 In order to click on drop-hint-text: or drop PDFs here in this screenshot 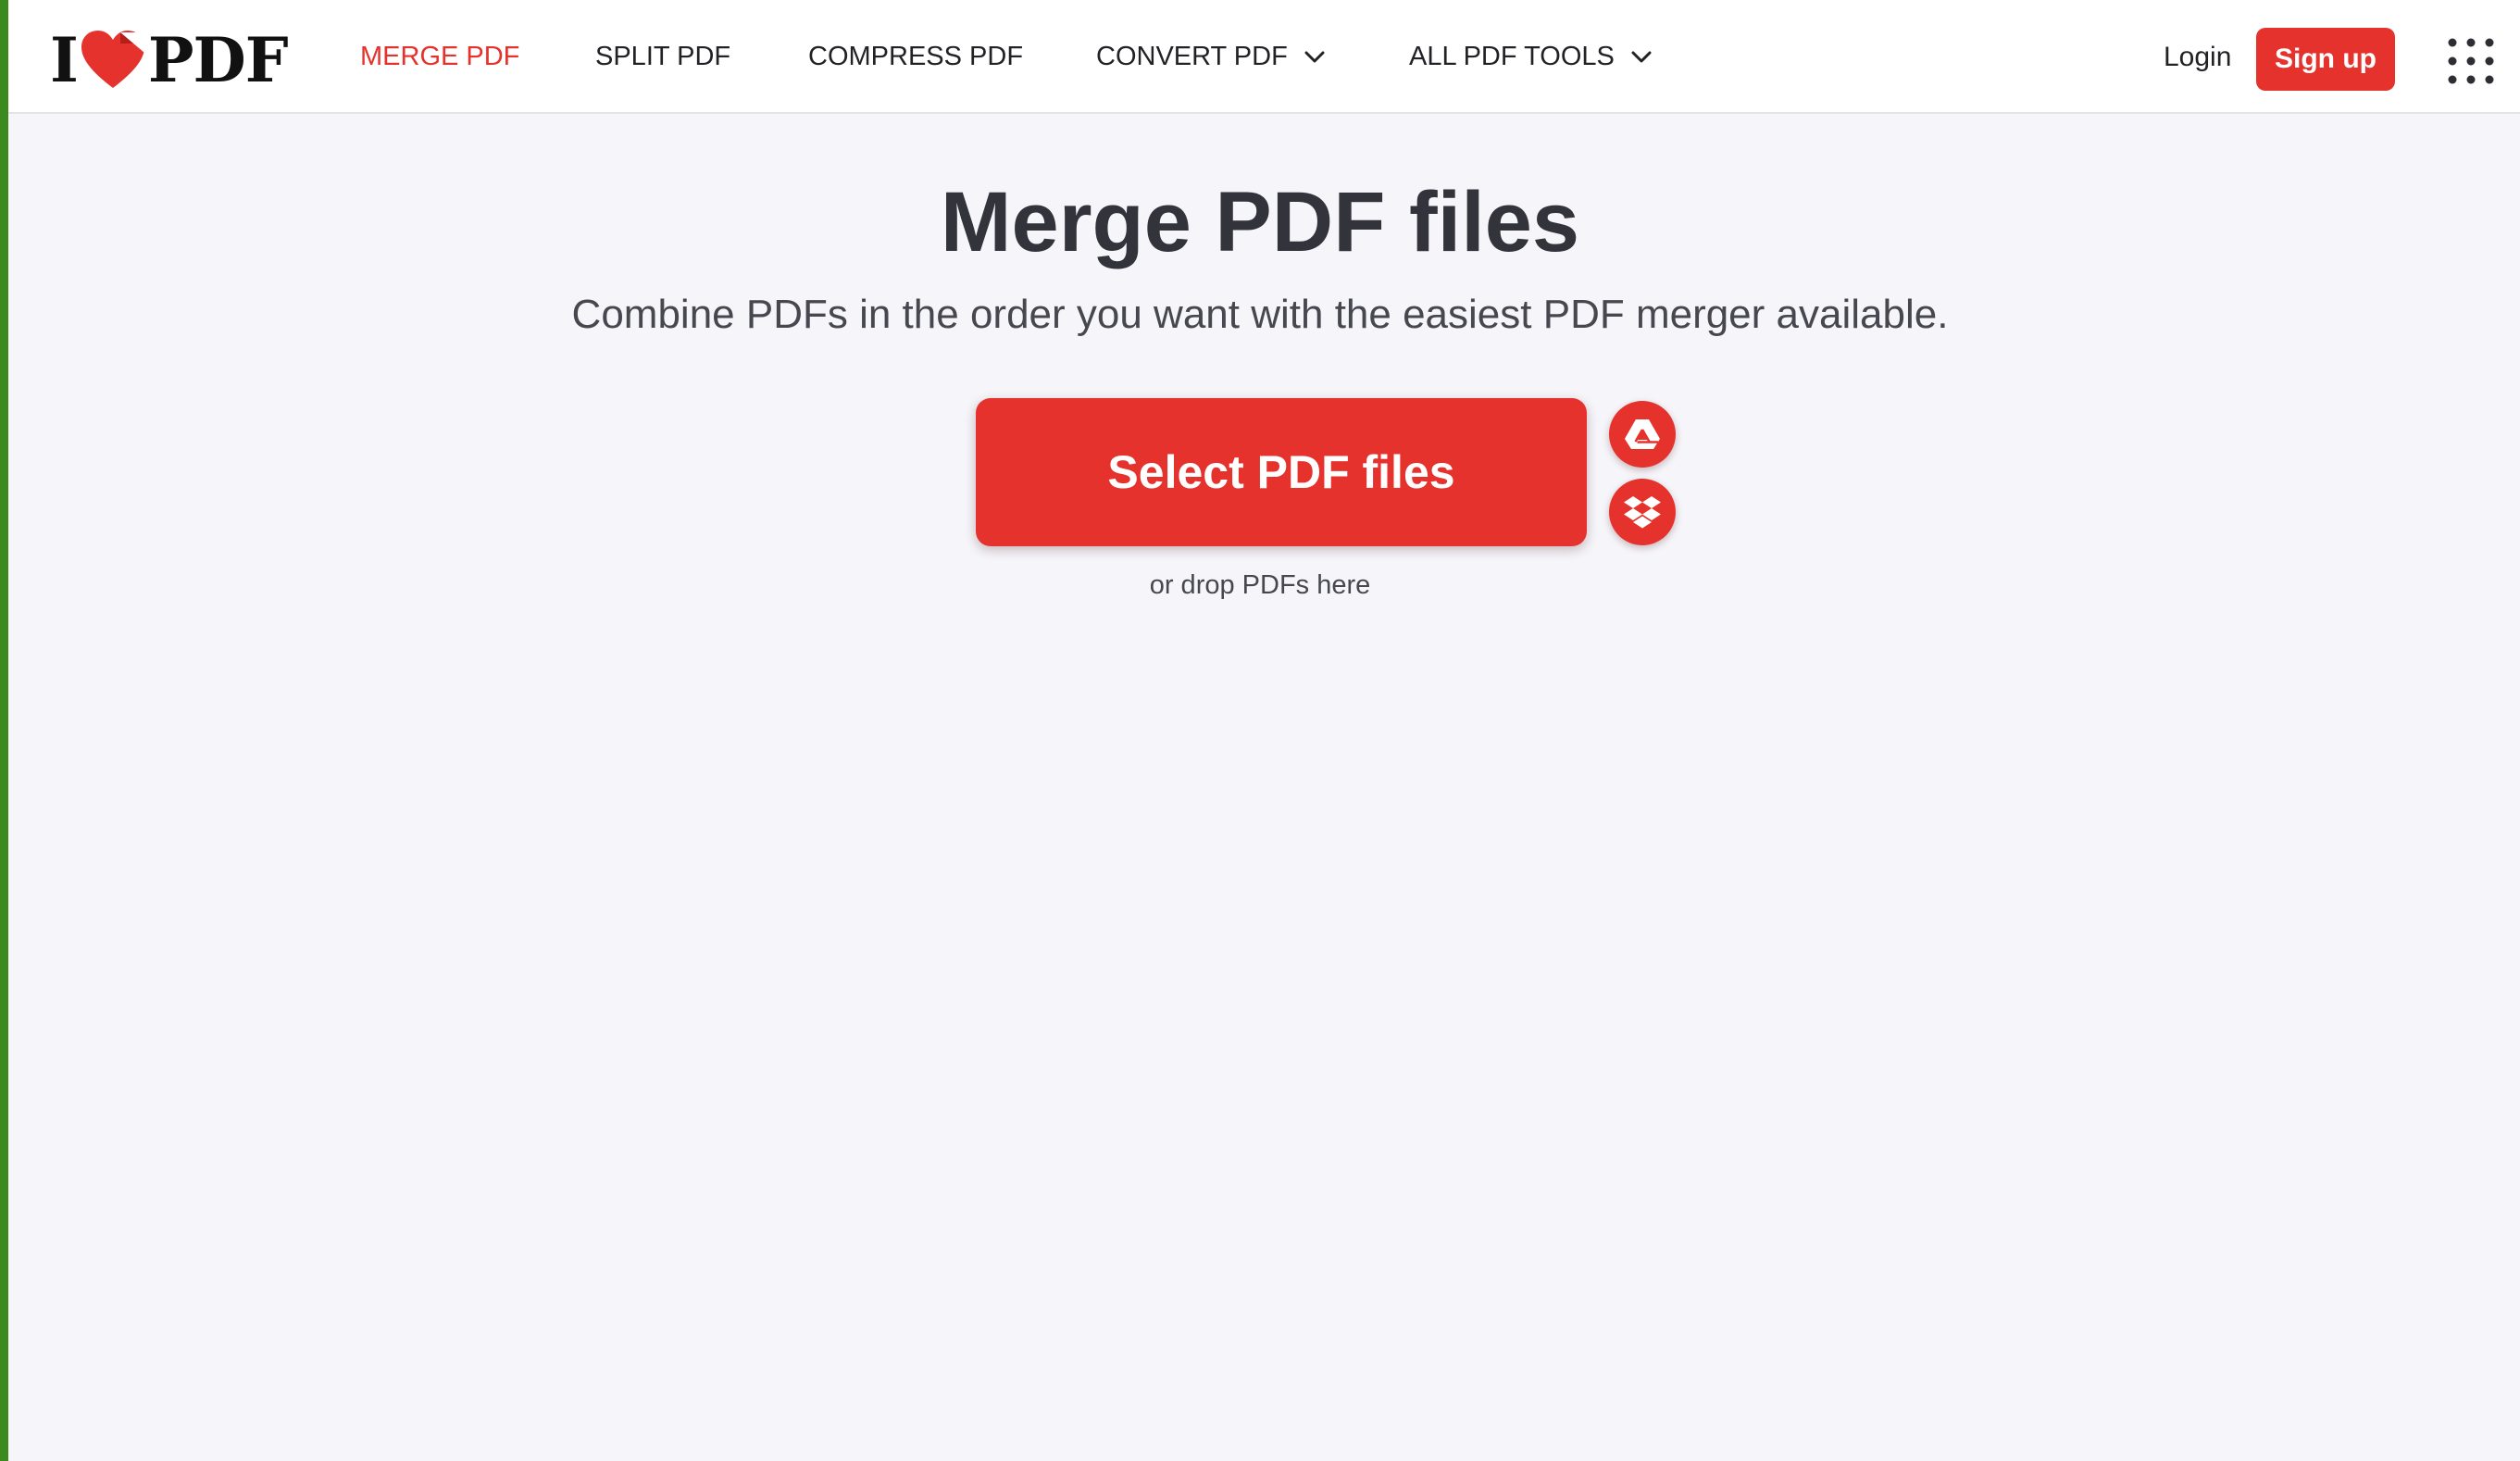, I will do `click(1260, 585)`.